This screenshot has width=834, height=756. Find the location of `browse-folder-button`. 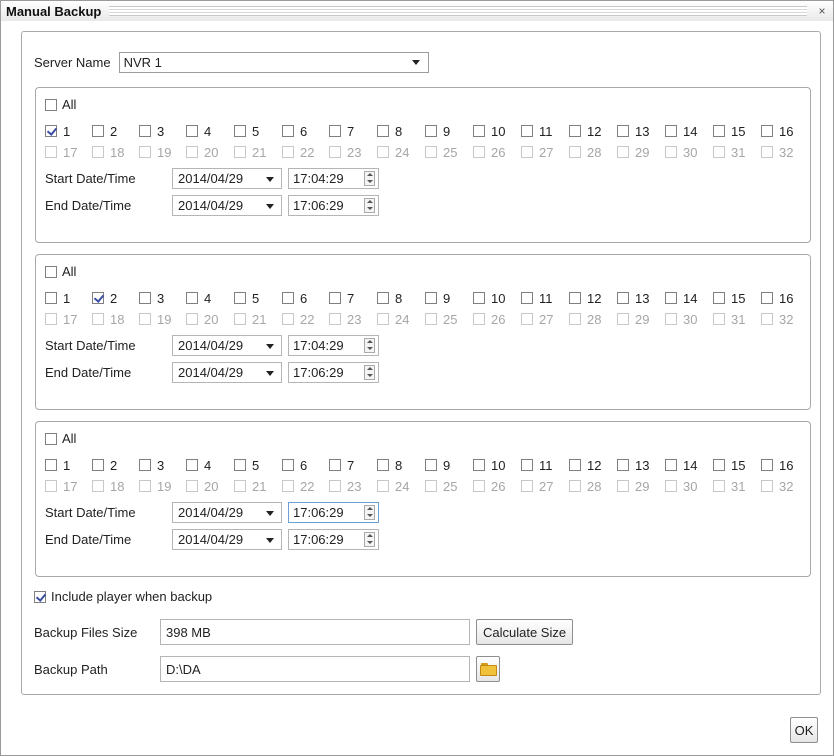

browse-folder-button is located at coordinates (488, 669).